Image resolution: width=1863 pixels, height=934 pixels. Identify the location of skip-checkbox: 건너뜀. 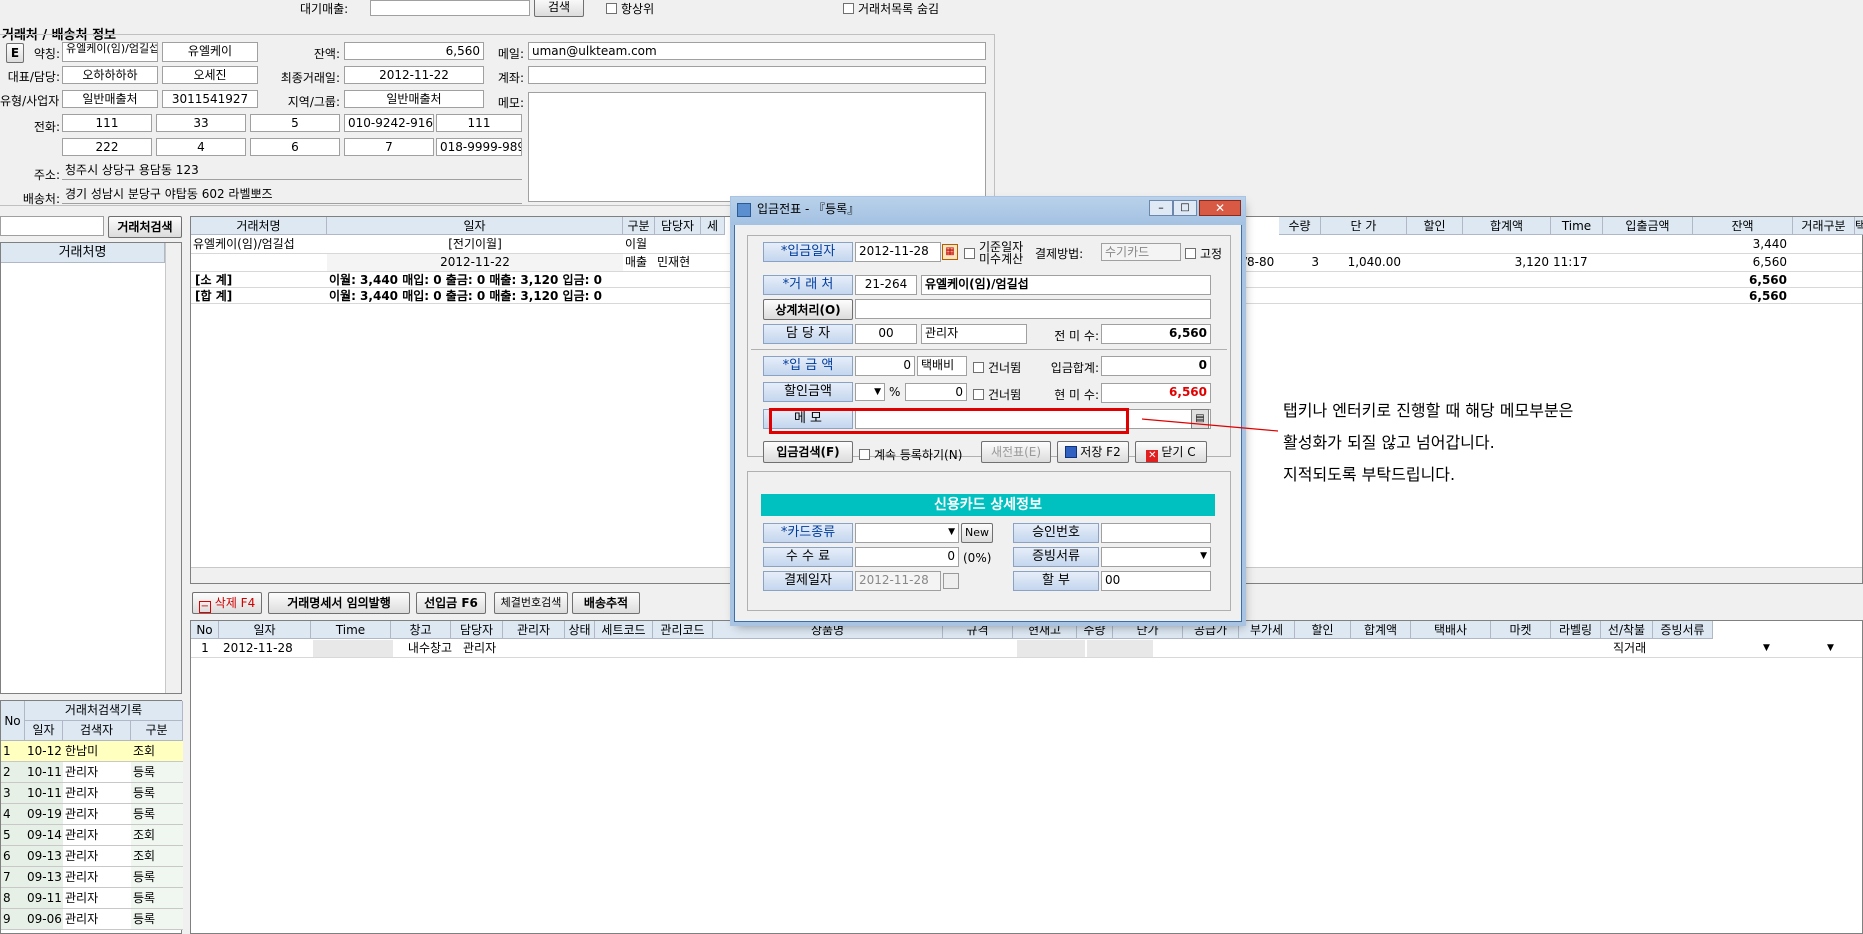
(997, 367).